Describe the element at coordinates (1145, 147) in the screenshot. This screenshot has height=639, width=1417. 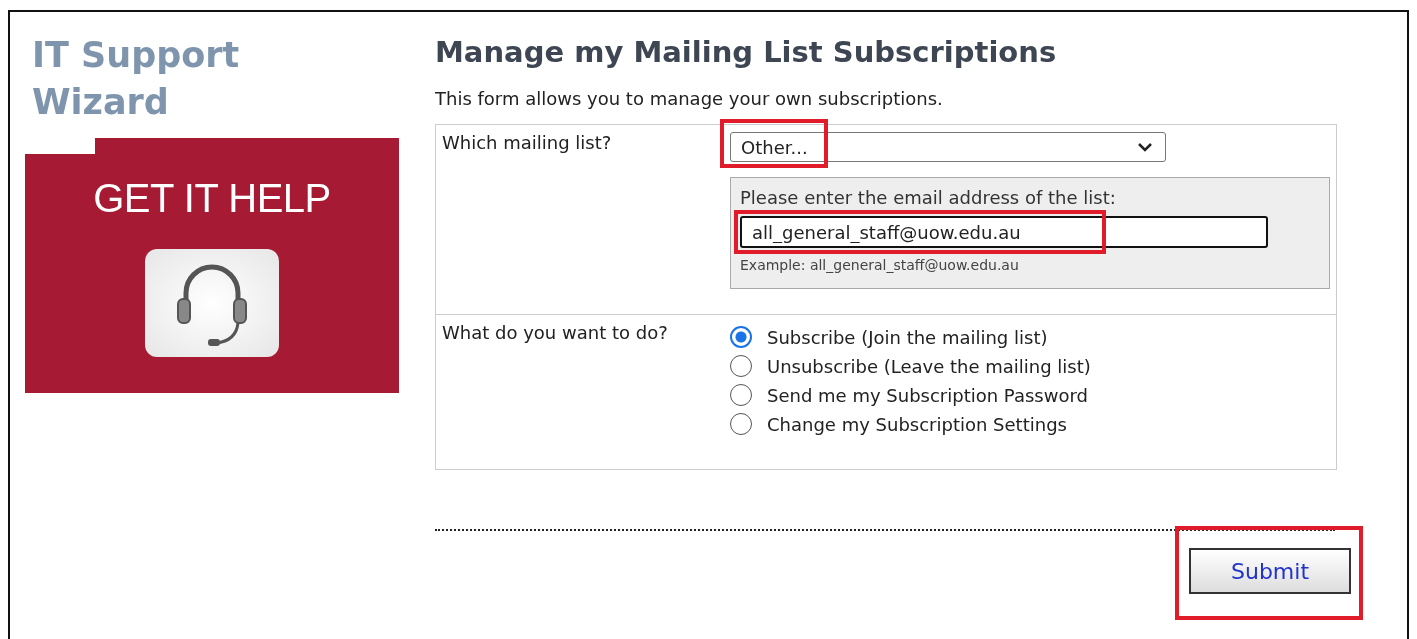
I see `chevron-icon` at that location.